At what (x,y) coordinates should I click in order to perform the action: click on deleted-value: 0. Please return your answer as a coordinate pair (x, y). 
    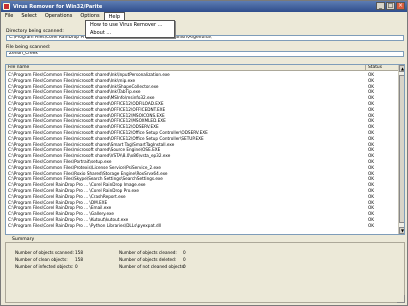
    Looking at the image, I should click on (184, 259).